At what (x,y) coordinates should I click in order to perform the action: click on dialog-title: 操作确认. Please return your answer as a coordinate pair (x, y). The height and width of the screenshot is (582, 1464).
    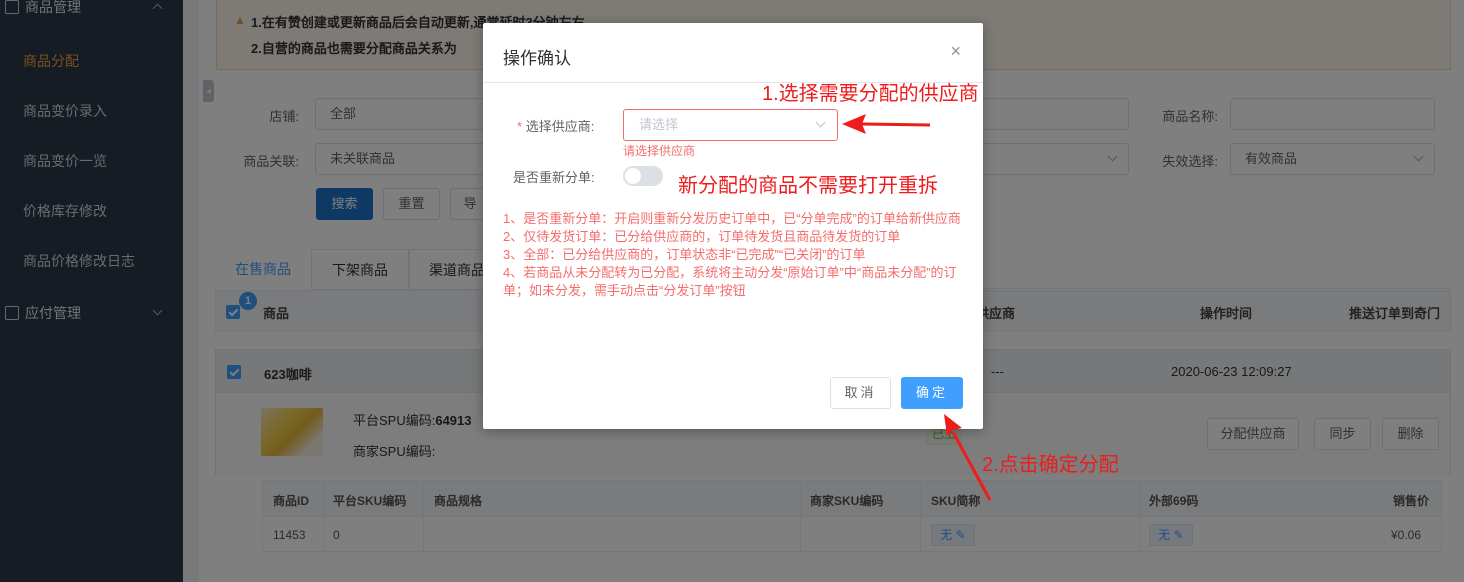
    Looking at the image, I should click on (537, 58).